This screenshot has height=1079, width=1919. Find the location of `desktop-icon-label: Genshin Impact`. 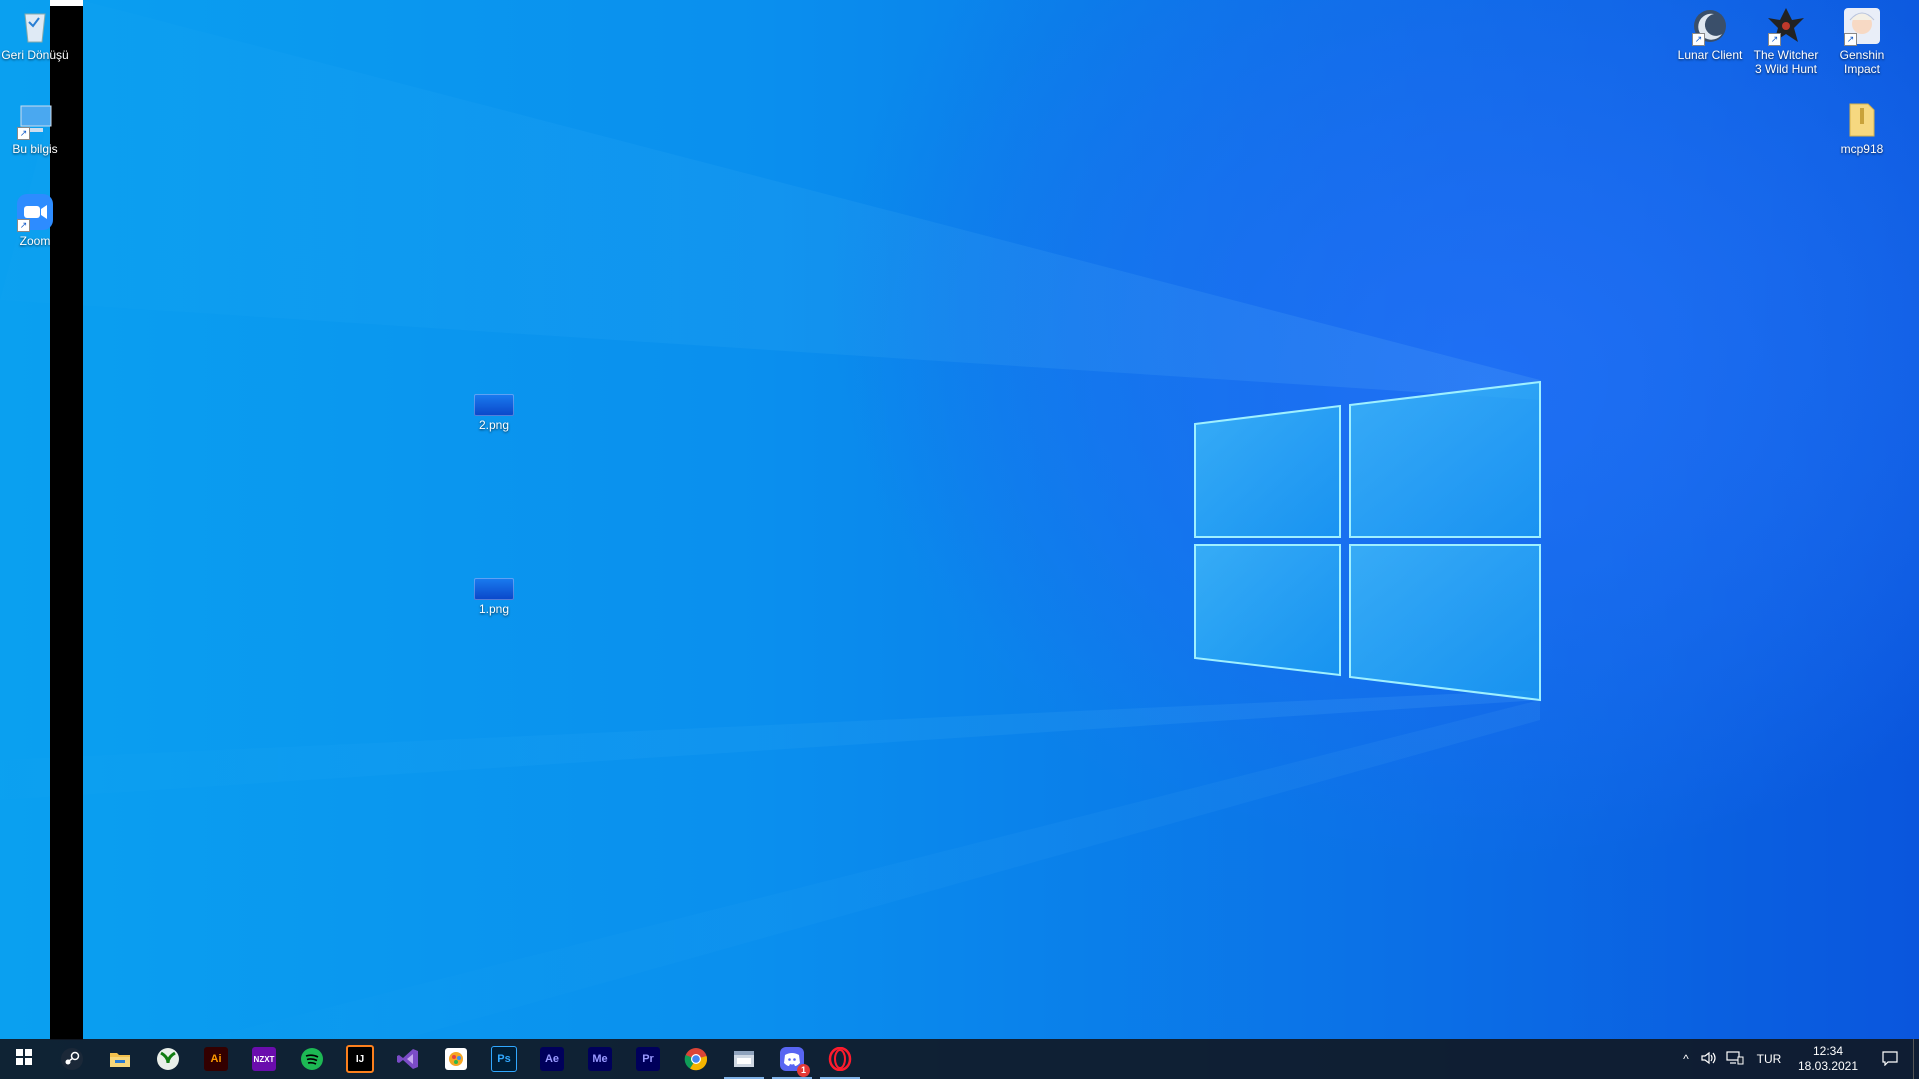

desktop-icon-label: Genshin Impact is located at coordinates (1862, 62).